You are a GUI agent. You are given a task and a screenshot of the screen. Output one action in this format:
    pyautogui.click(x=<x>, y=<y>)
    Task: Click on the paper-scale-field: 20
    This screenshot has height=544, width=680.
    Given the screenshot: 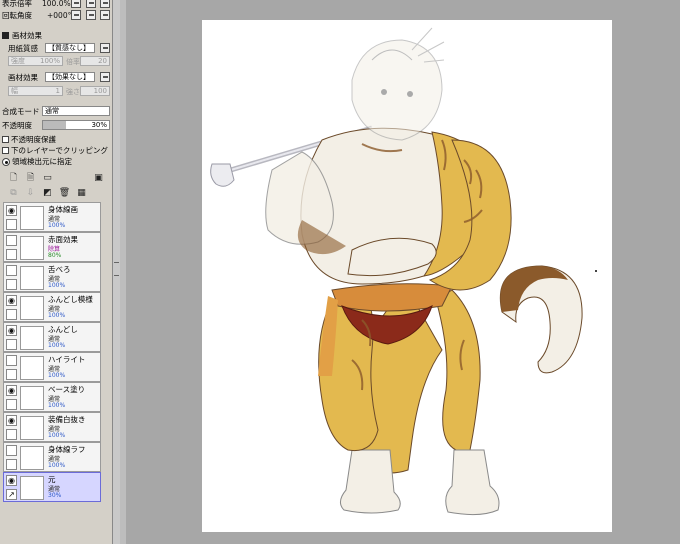 What is the action you would take?
    pyautogui.click(x=95, y=61)
    